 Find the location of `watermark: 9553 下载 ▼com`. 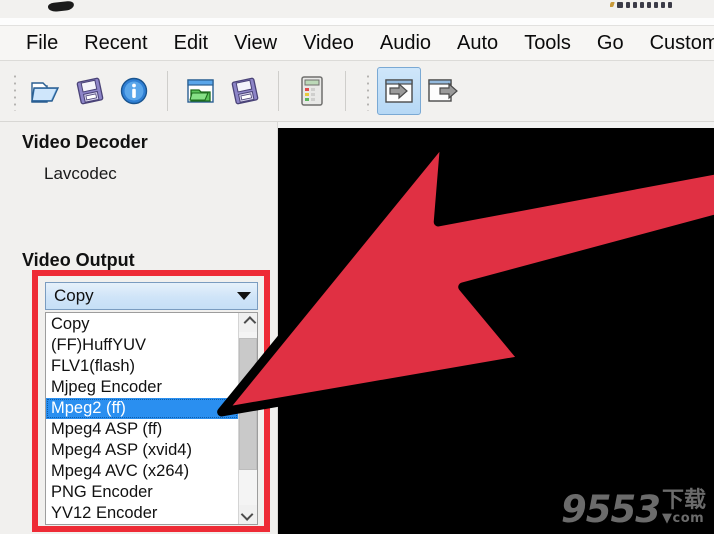

watermark: 9553 下载 ▼com is located at coordinates (633, 509).